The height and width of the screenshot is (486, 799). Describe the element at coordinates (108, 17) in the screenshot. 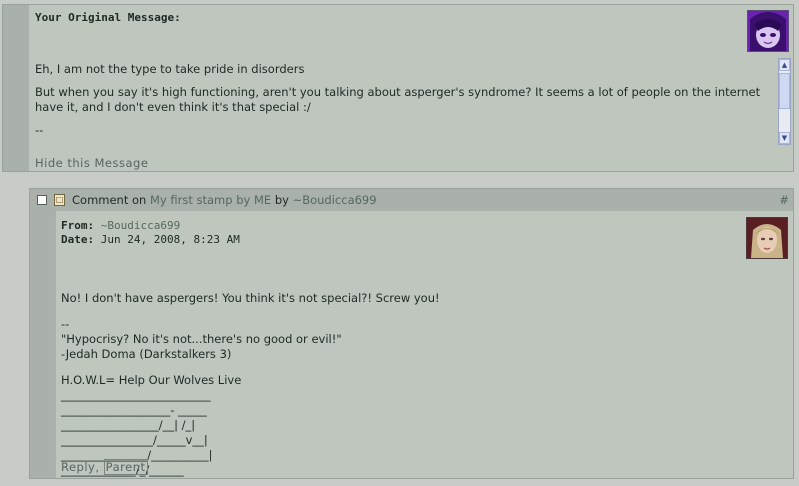

I see `original-message-title: Your Original Message:` at that location.